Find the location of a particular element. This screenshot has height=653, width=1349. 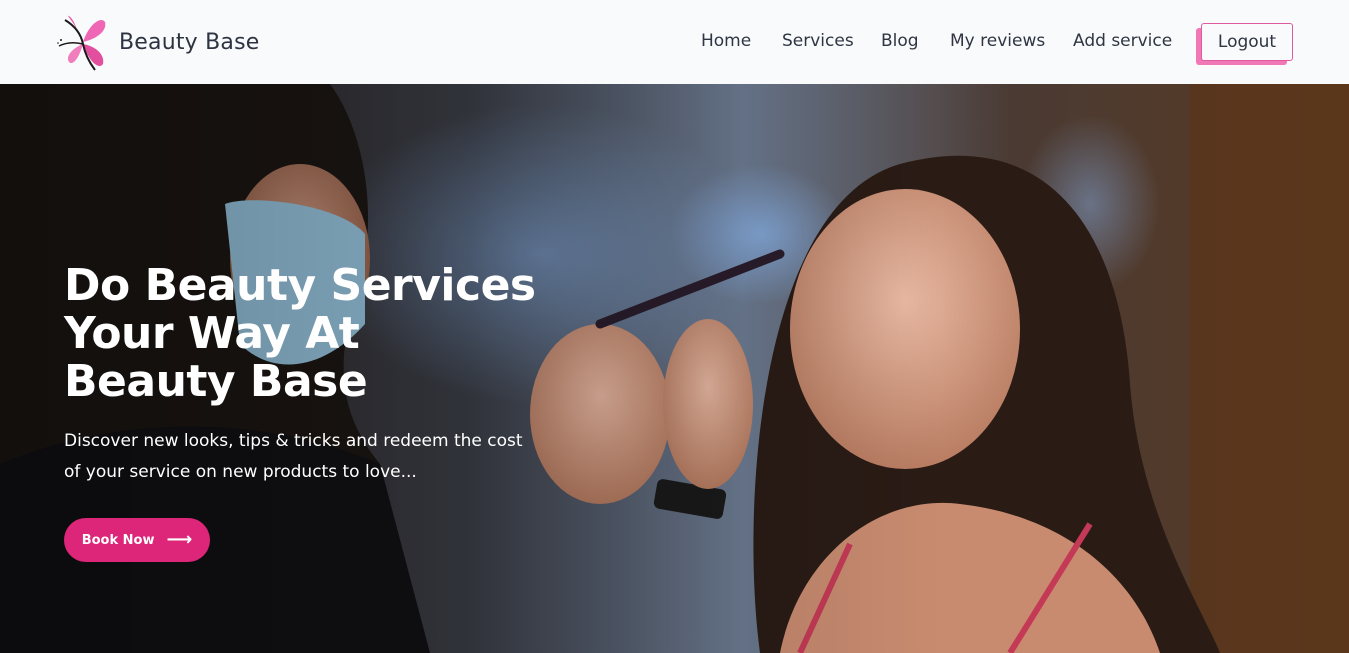

logout-button: Logout is located at coordinates (1247, 42).